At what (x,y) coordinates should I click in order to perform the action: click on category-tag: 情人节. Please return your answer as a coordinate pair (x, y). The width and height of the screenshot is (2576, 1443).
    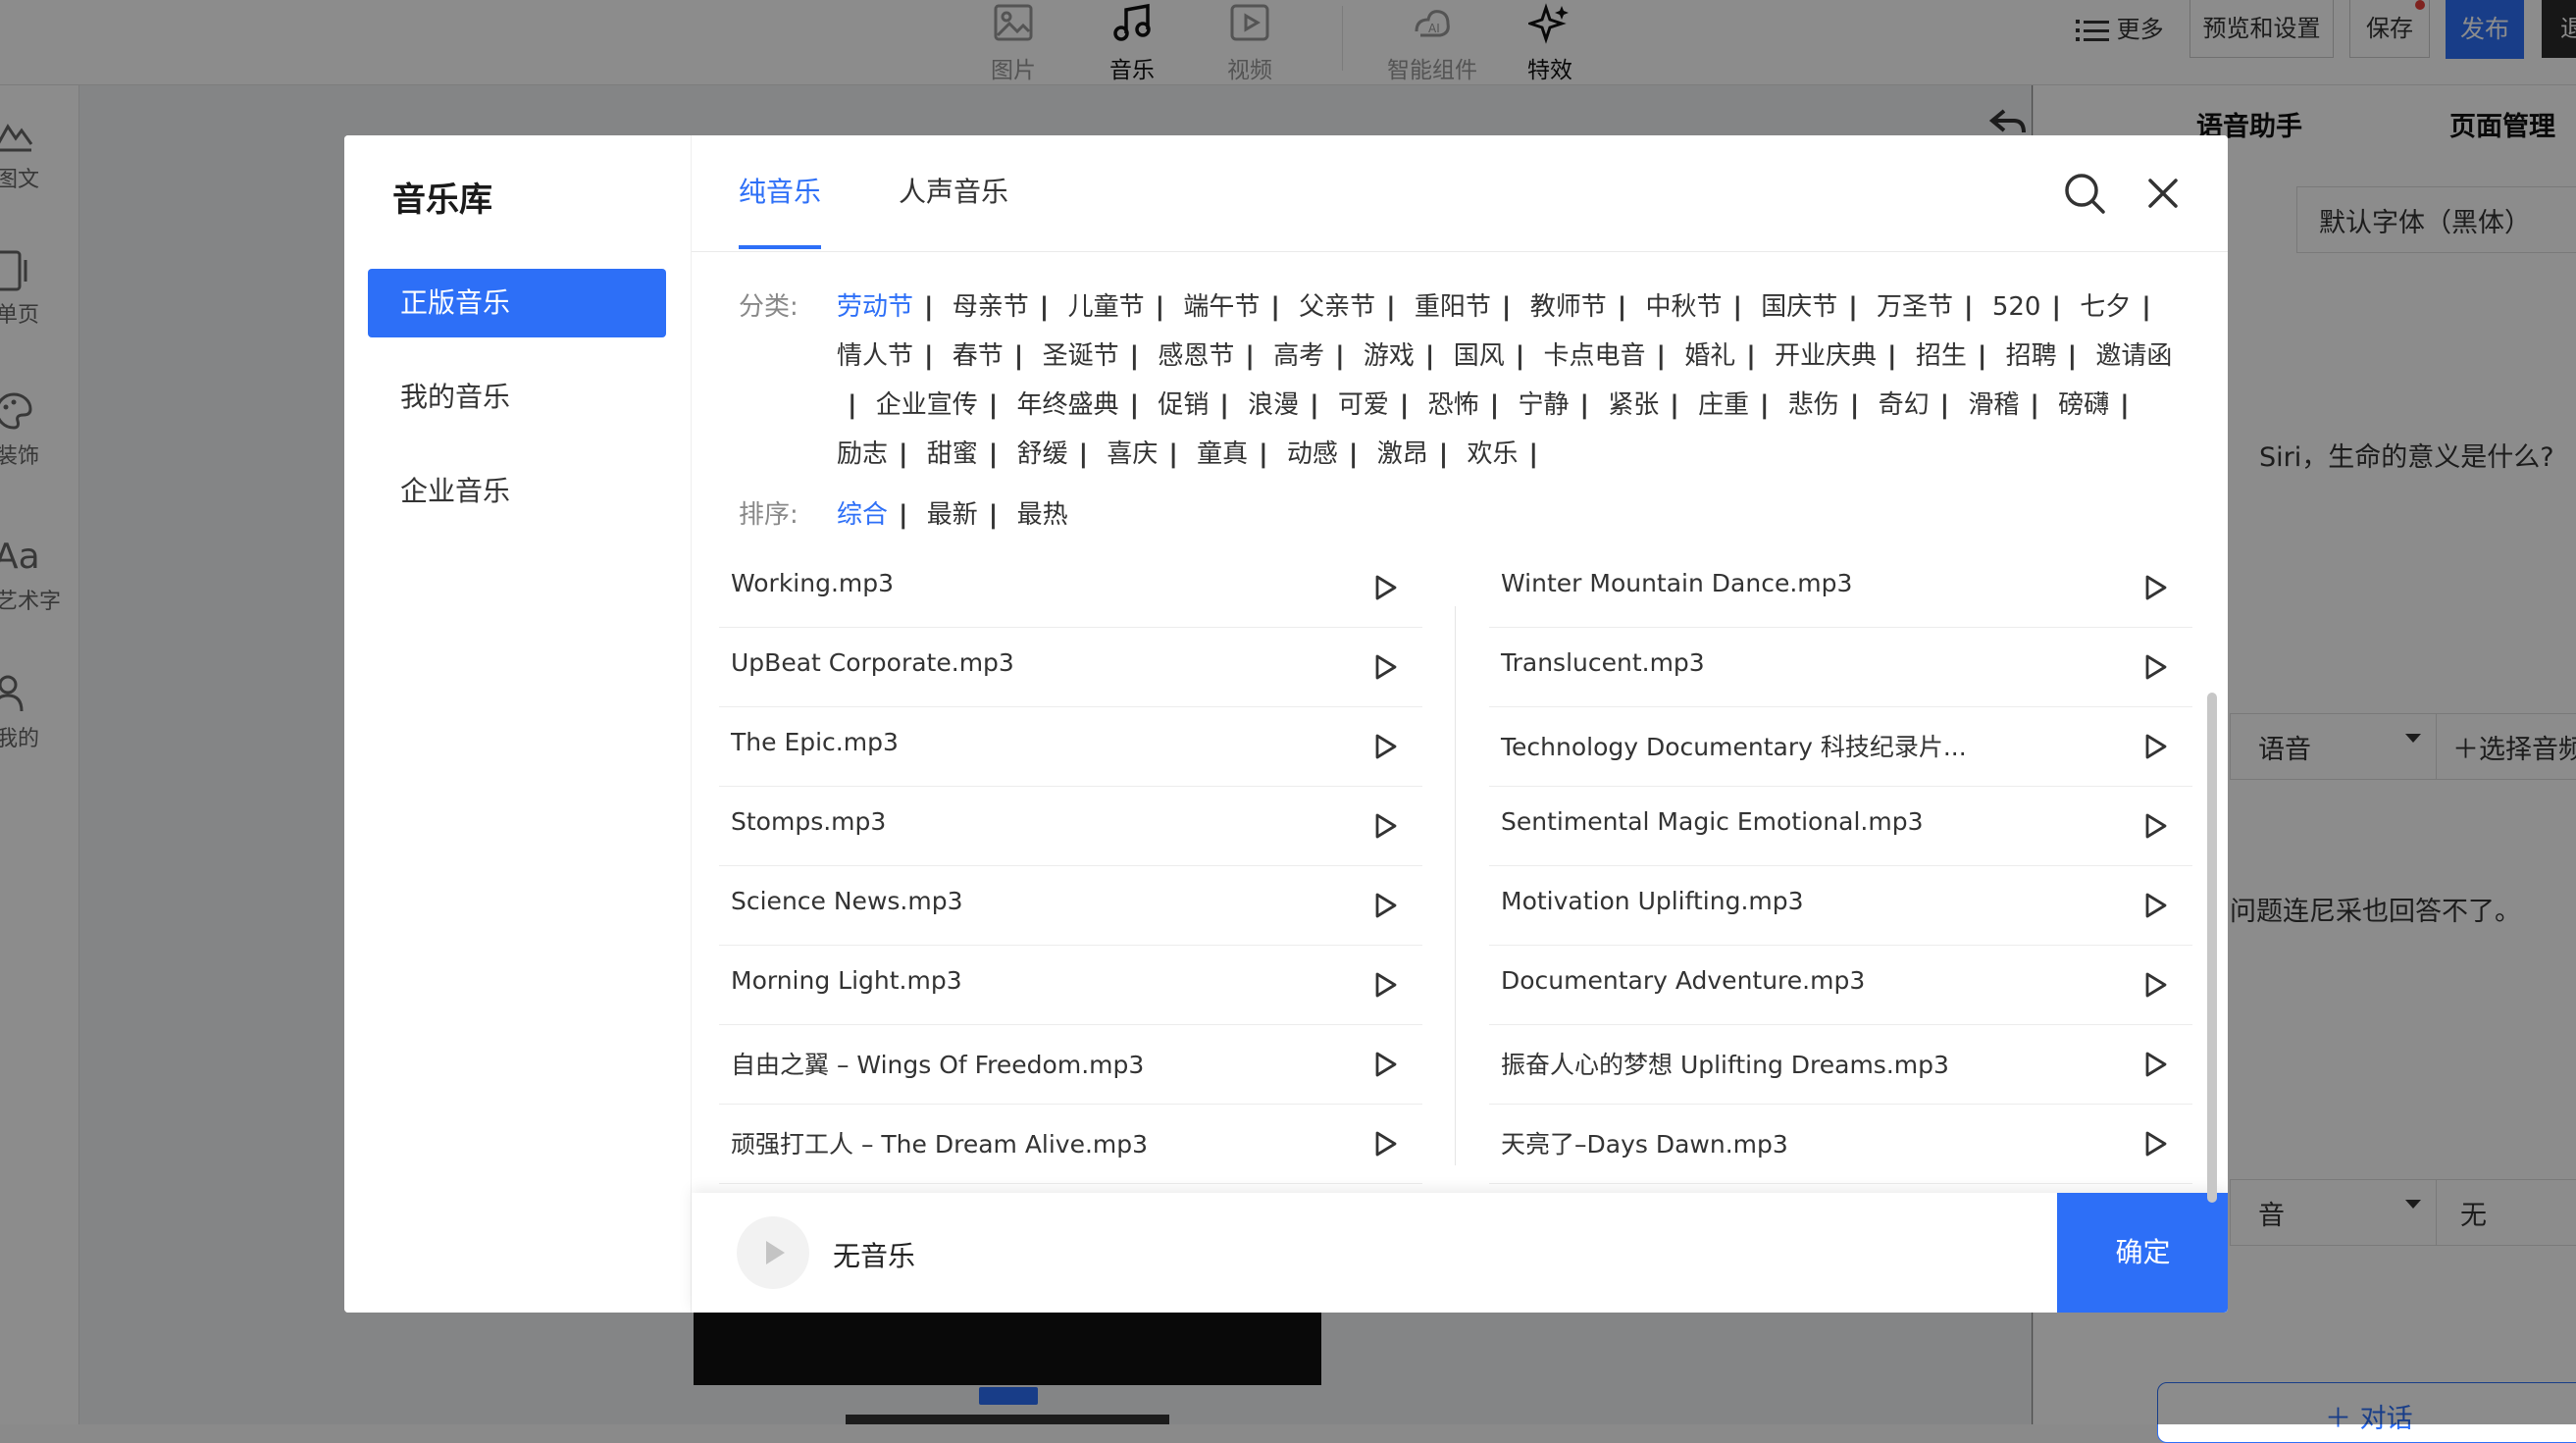
    Looking at the image, I should click on (875, 356).